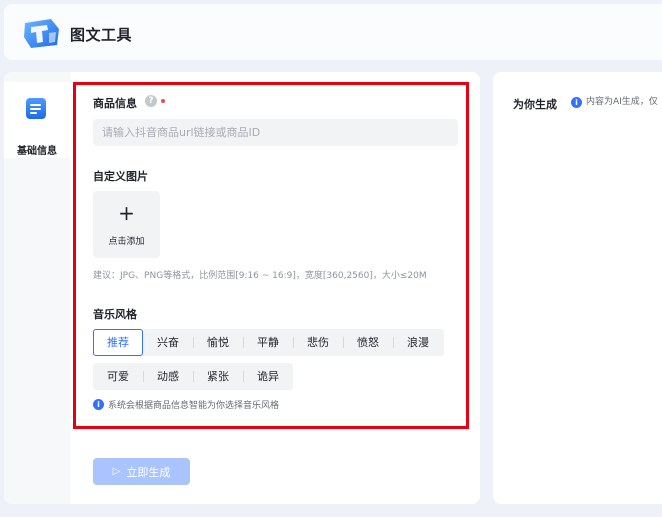 The height and width of the screenshot is (517, 662). I want to click on help-icon: ?, so click(151, 101).